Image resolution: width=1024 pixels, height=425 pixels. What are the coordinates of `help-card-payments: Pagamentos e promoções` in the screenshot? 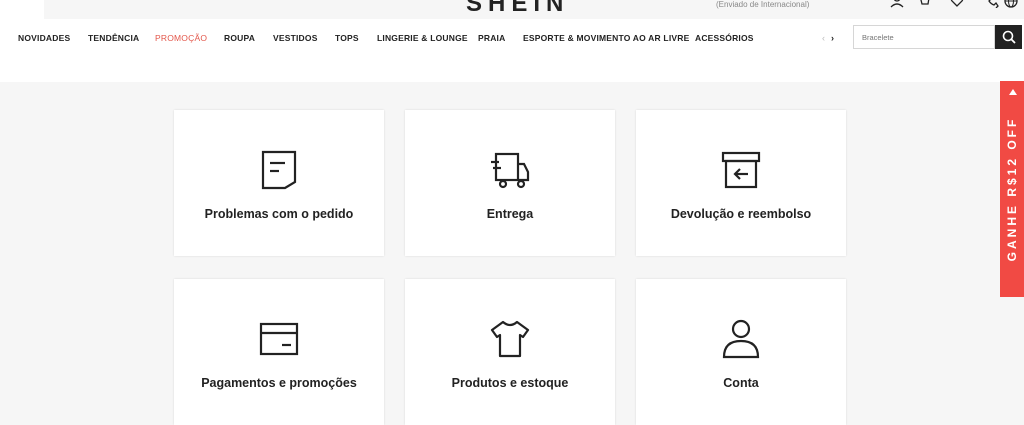 It's located at (279, 352).